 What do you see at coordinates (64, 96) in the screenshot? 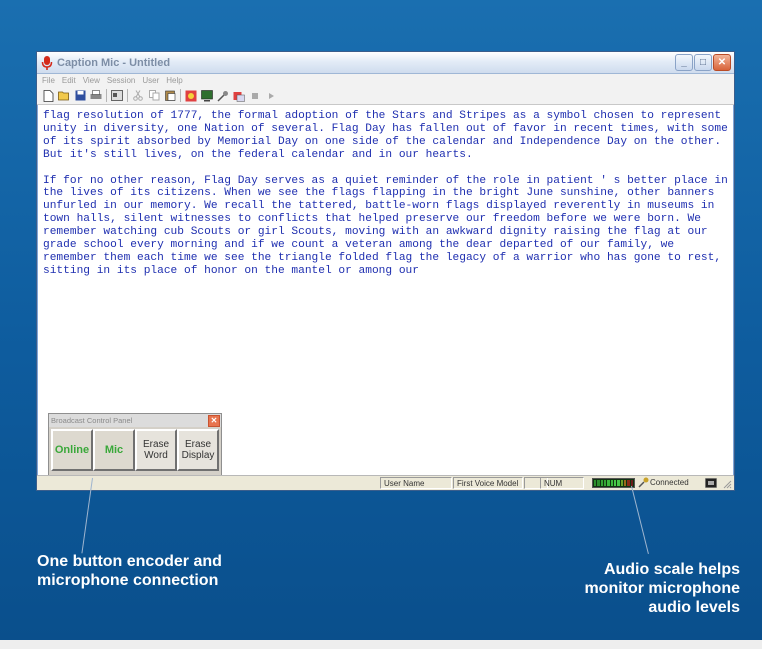
I see `open-icon` at bounding box center [64, 96].